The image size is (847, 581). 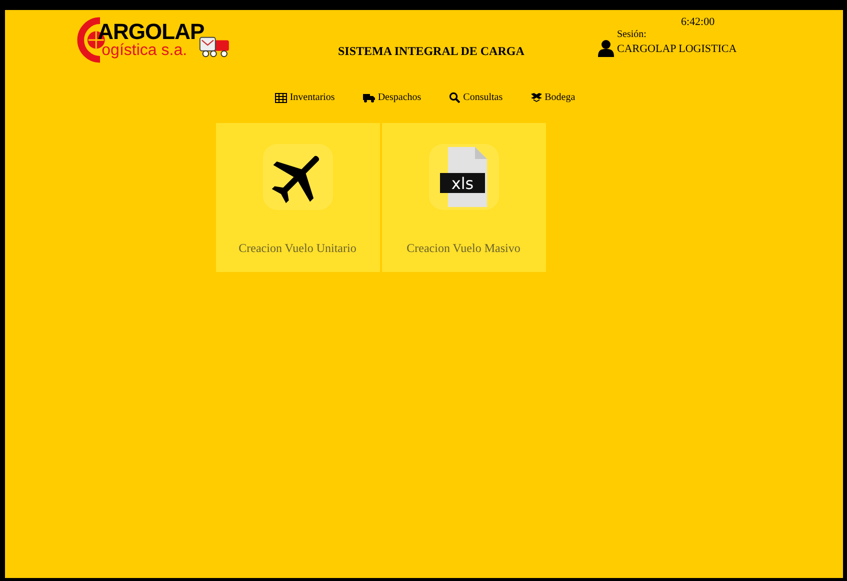 What do you see at coordinates (476, 97) in the screenshot?
I see `nav-link: Consultas` at bounding box center [476, 97].